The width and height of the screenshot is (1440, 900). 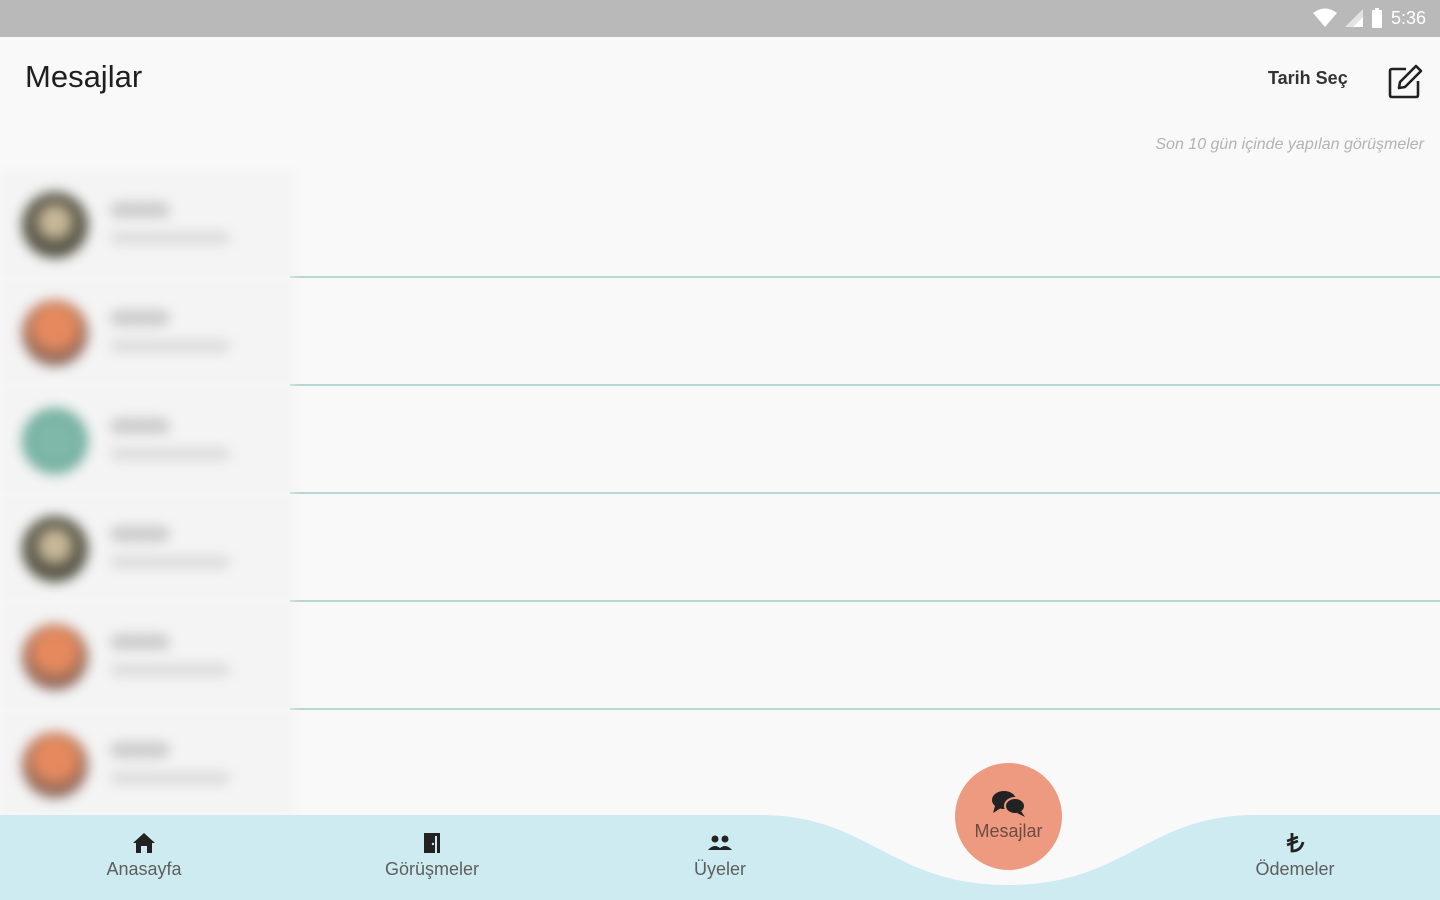 I want to click on app-bar: Mesajlar Tarih Seç, so click(x=720, y=77).